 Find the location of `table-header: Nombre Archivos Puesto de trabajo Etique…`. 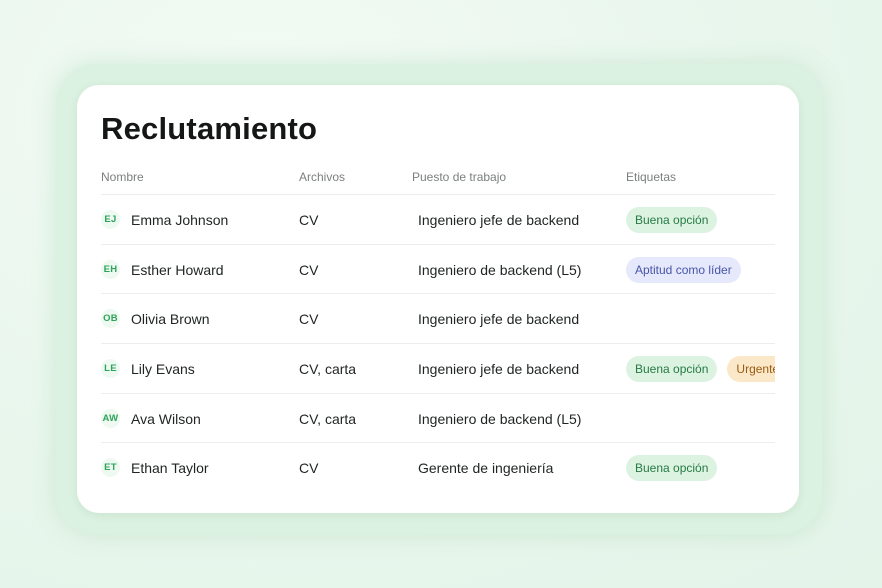

table-header: Nombre Archivos Puesto de trabajo Etique… is located at coordinates (438, 178).